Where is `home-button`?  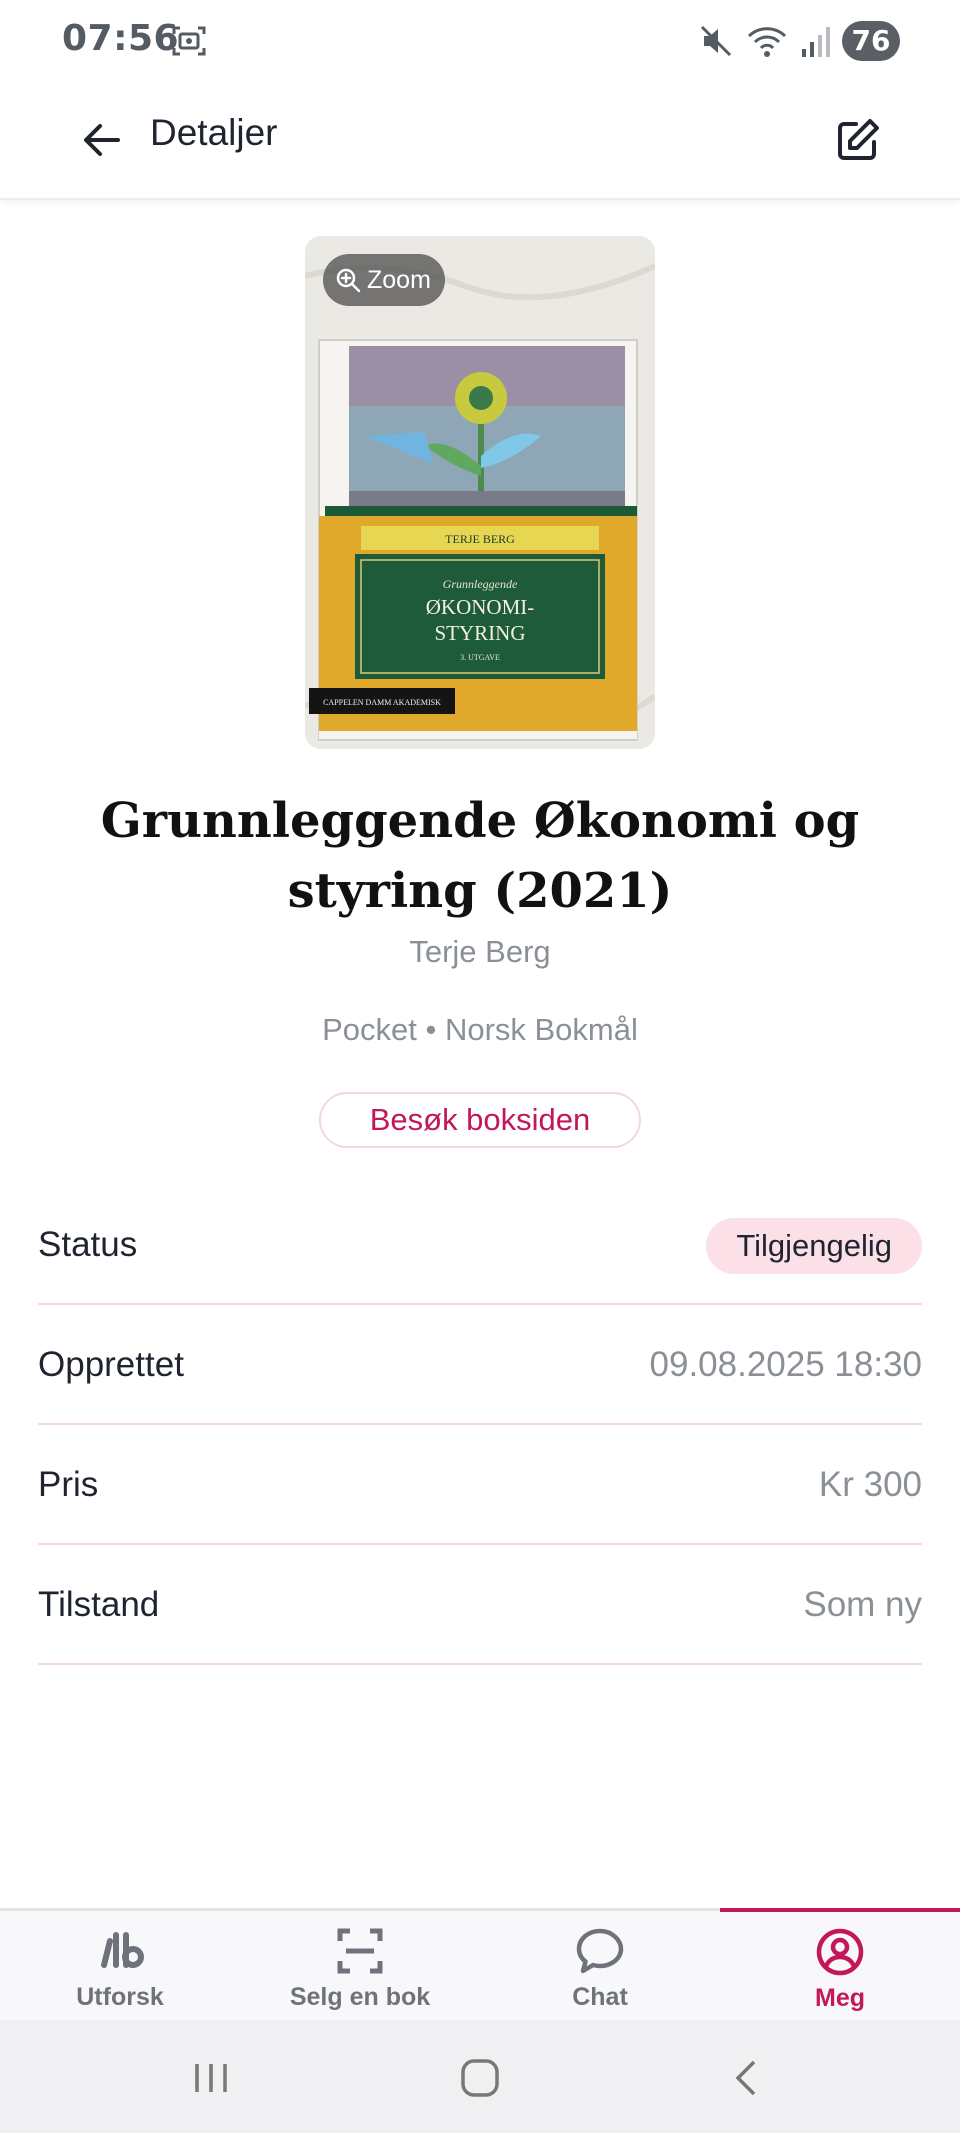 home-button is located at coordinates (480, 2078).